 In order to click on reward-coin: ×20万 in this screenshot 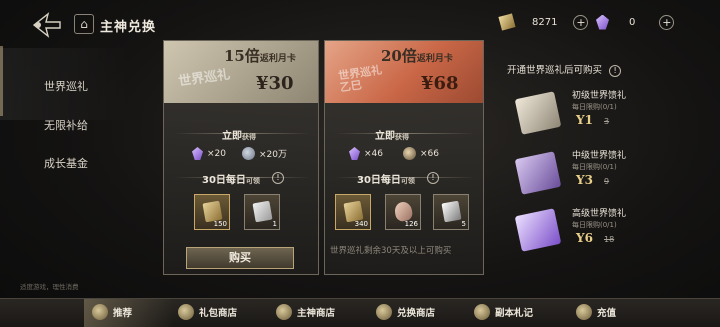, I will do `click(264, 153)`.